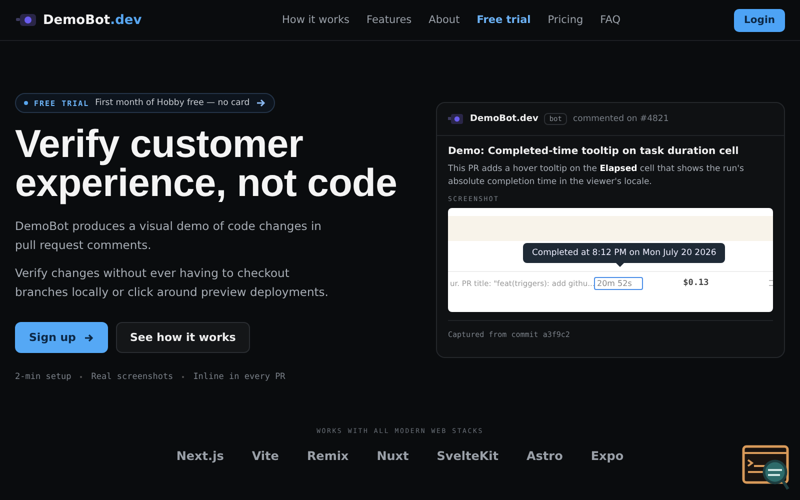 This screenshot has height=500, width=800. Describe the element at coordinates (327, 456) in the screenshot. I see `framework-name: Remix` at that location.